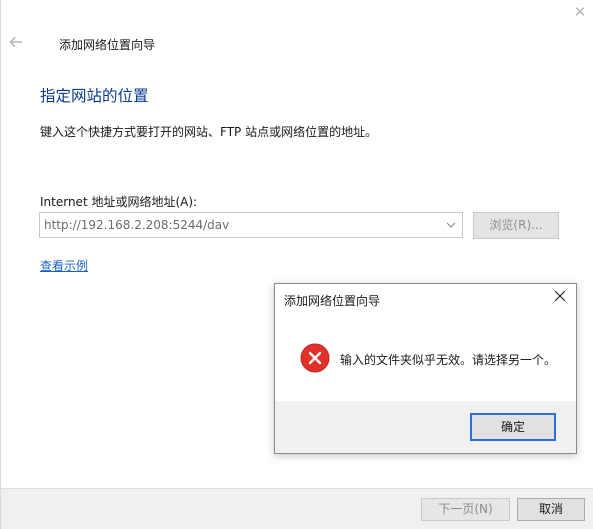  I want to click on page-heading: 指定网站的位置, so click(94, 96).